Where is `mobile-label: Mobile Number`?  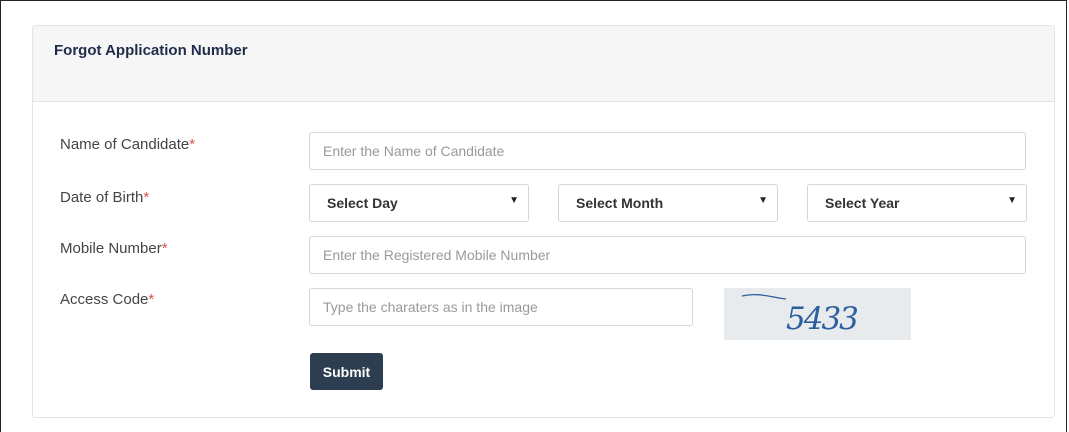
mobile-label: Mobile Number is located at coordinates (111, 248).